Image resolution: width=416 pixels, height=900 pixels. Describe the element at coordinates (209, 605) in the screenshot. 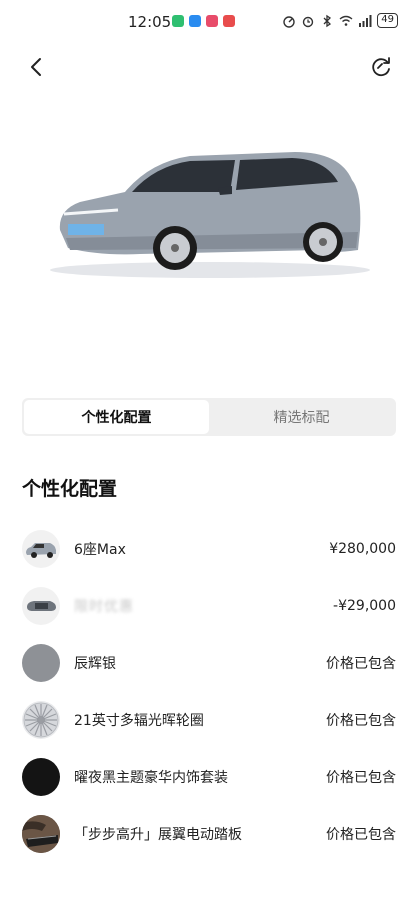

I see `config-item-discount: 限时优惠 -¥29,000` at that location.